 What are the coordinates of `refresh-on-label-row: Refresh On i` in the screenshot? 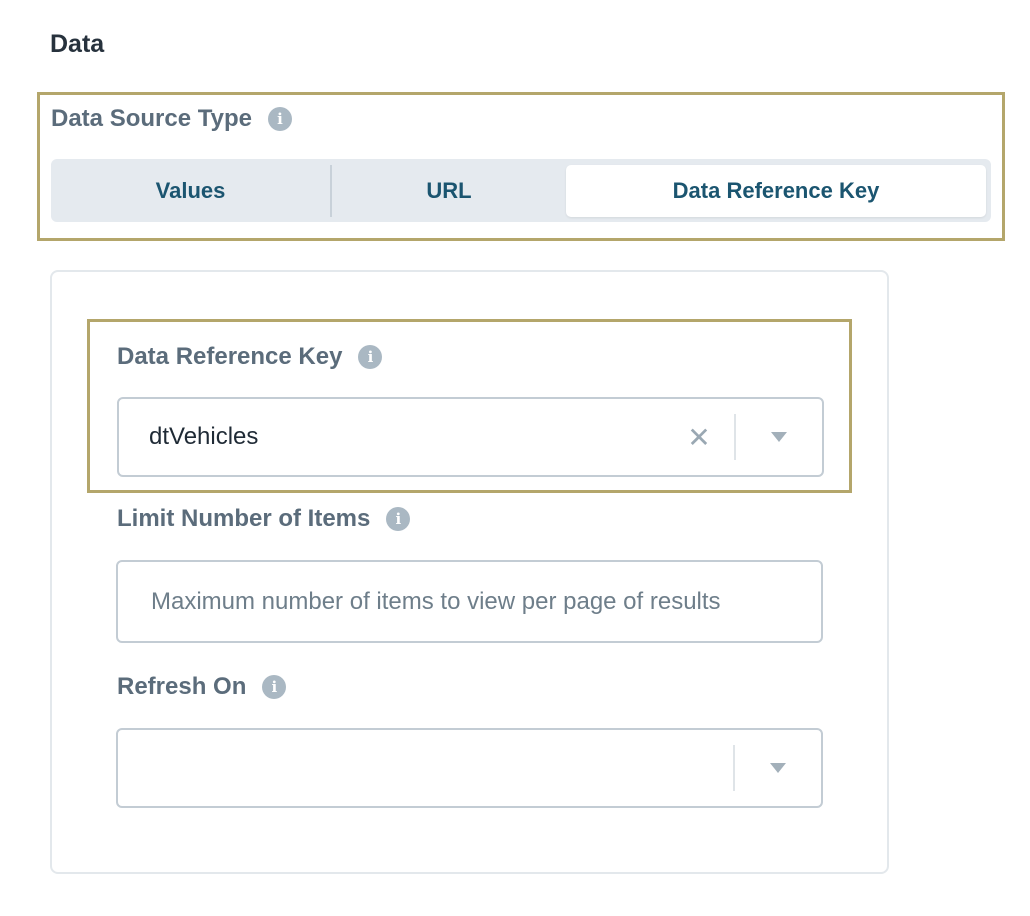 It's located at (202, 687).